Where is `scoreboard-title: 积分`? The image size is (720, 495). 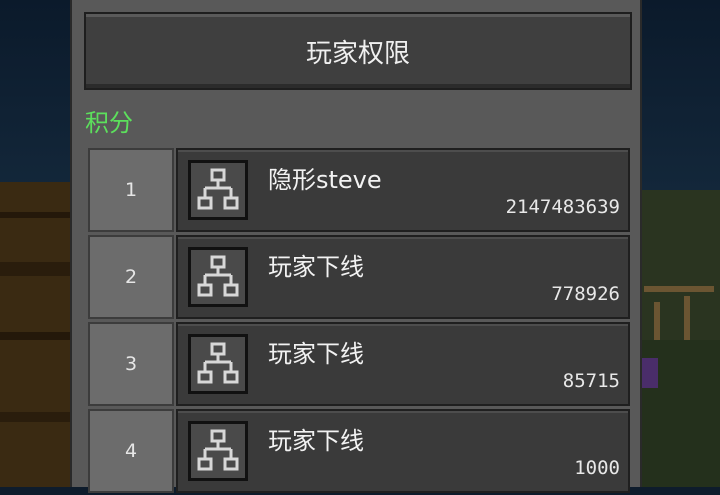
scoreboard-title: 积分 is located at coordinates (109, 123).